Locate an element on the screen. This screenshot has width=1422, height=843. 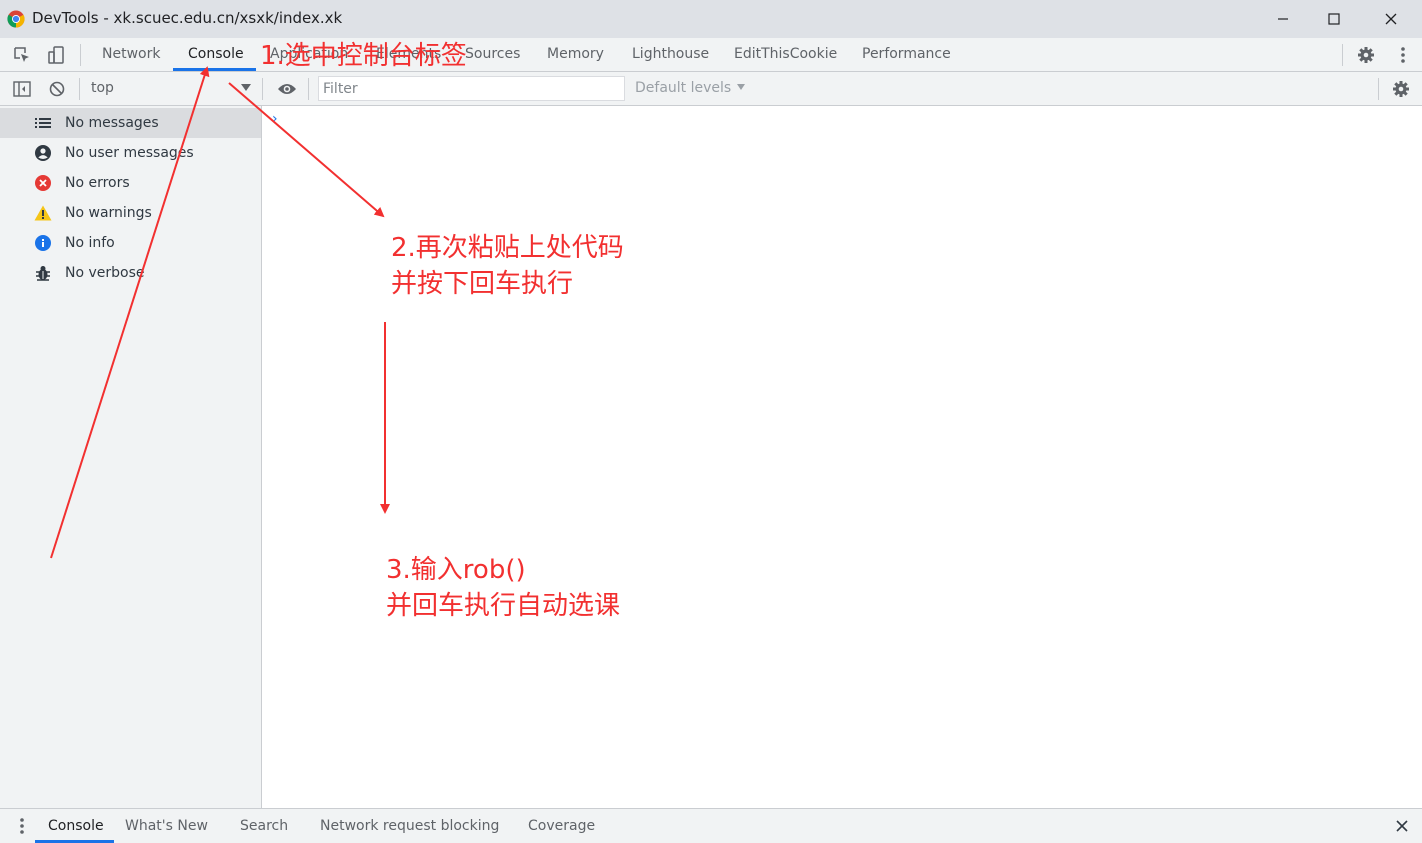
sidebar-item-label: No warnings is located at coordinates (108, 213).